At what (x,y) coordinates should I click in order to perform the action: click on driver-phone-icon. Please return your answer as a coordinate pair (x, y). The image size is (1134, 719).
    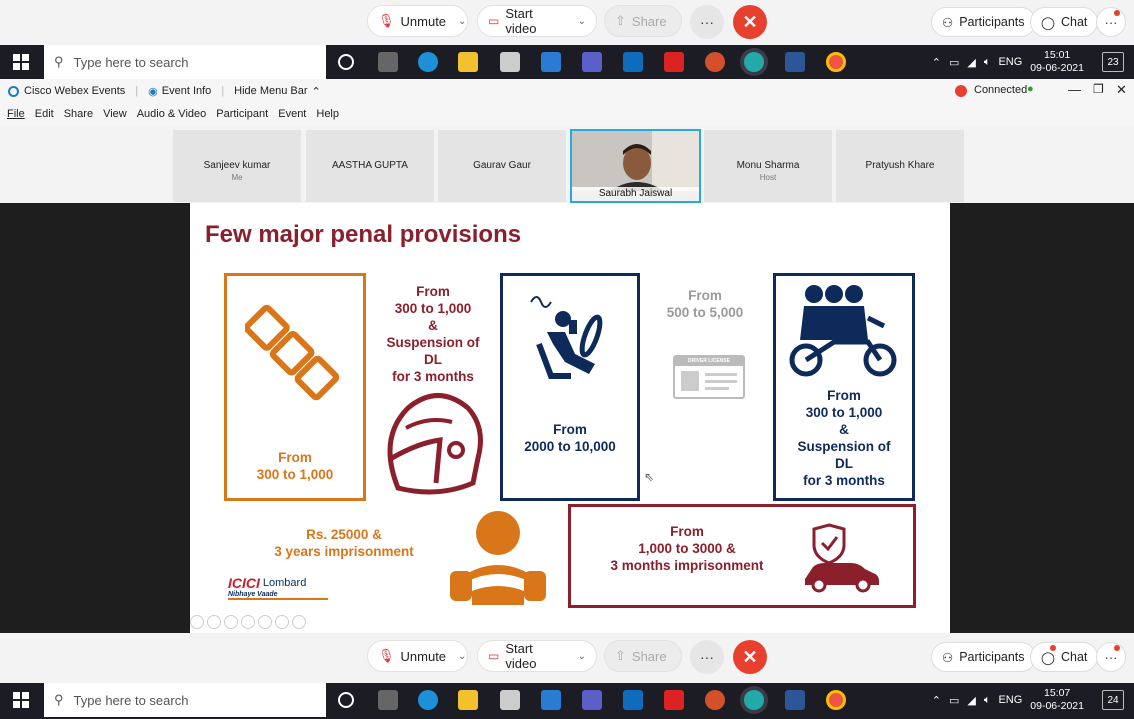
    Looking at the image, I should click on (566, 337).